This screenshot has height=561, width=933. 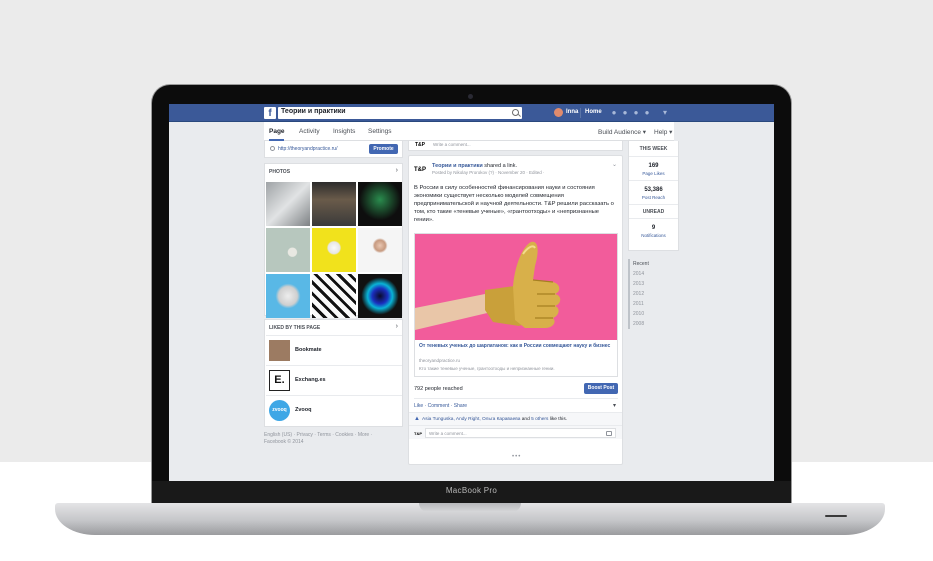 What do you see at coordinates (614, 113) in the screenshot?
I see `friend-requests-icon: ●` at bounding box center [614, 113].